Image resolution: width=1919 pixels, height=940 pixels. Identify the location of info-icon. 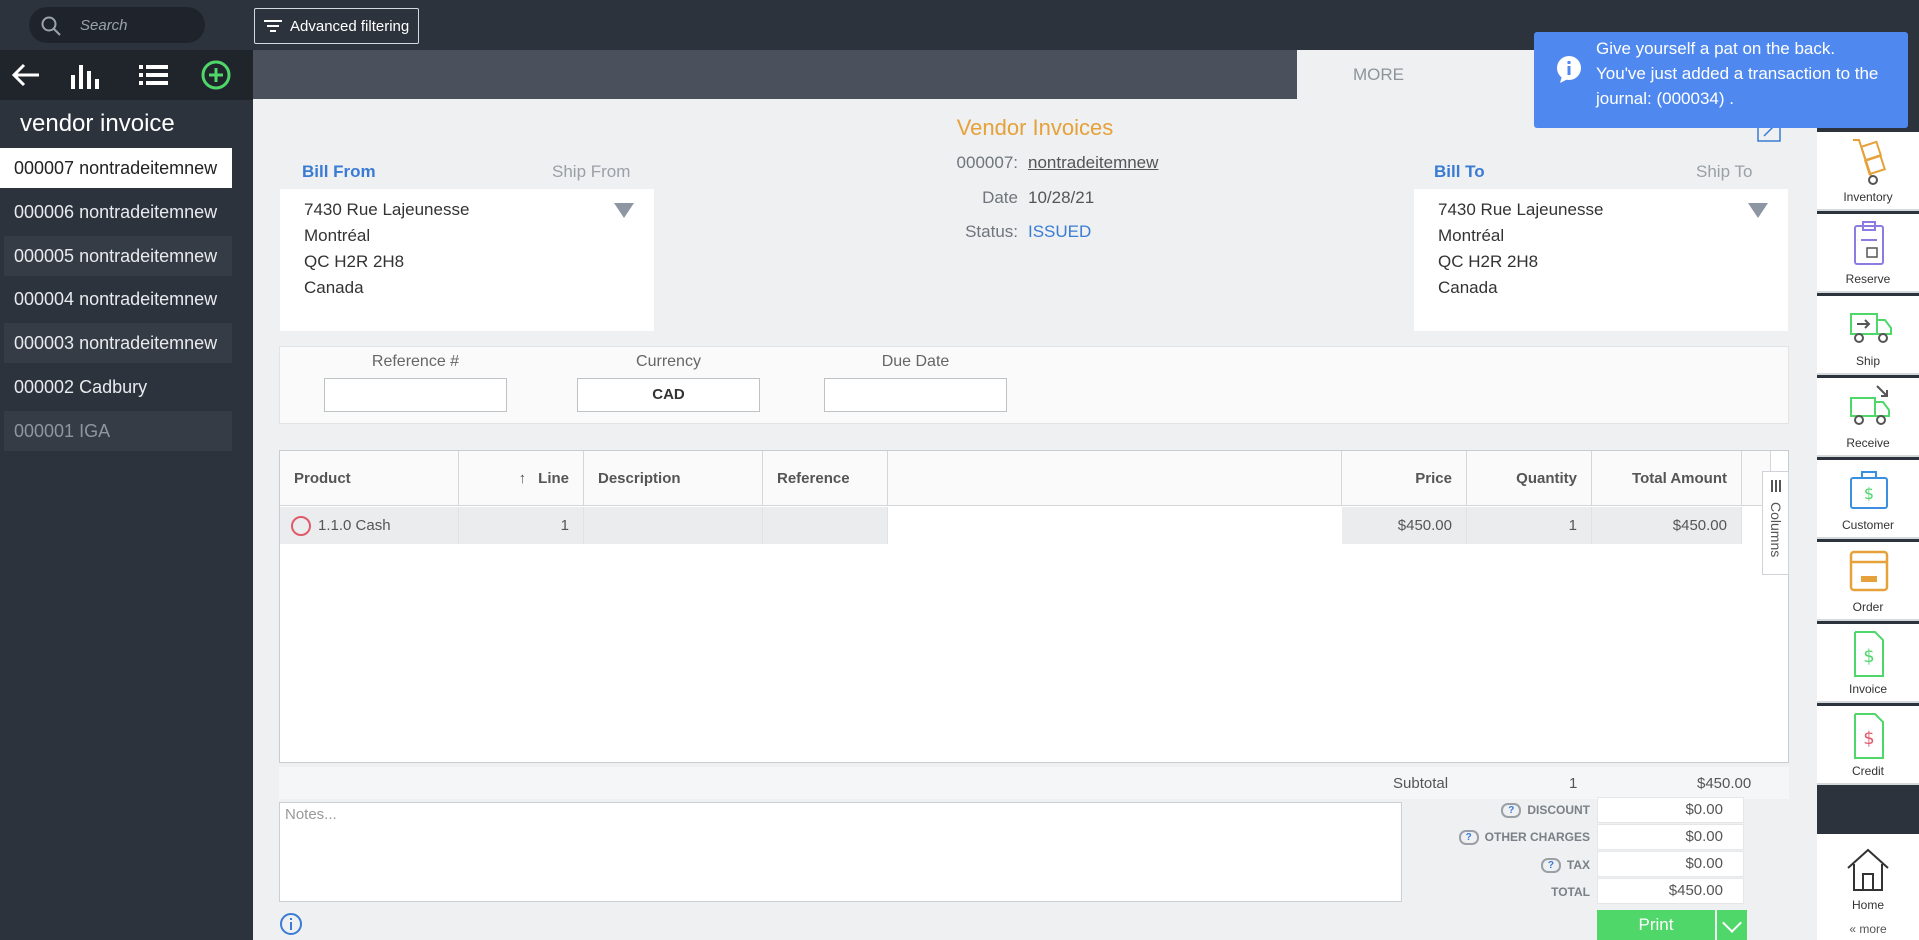
(291, 924).